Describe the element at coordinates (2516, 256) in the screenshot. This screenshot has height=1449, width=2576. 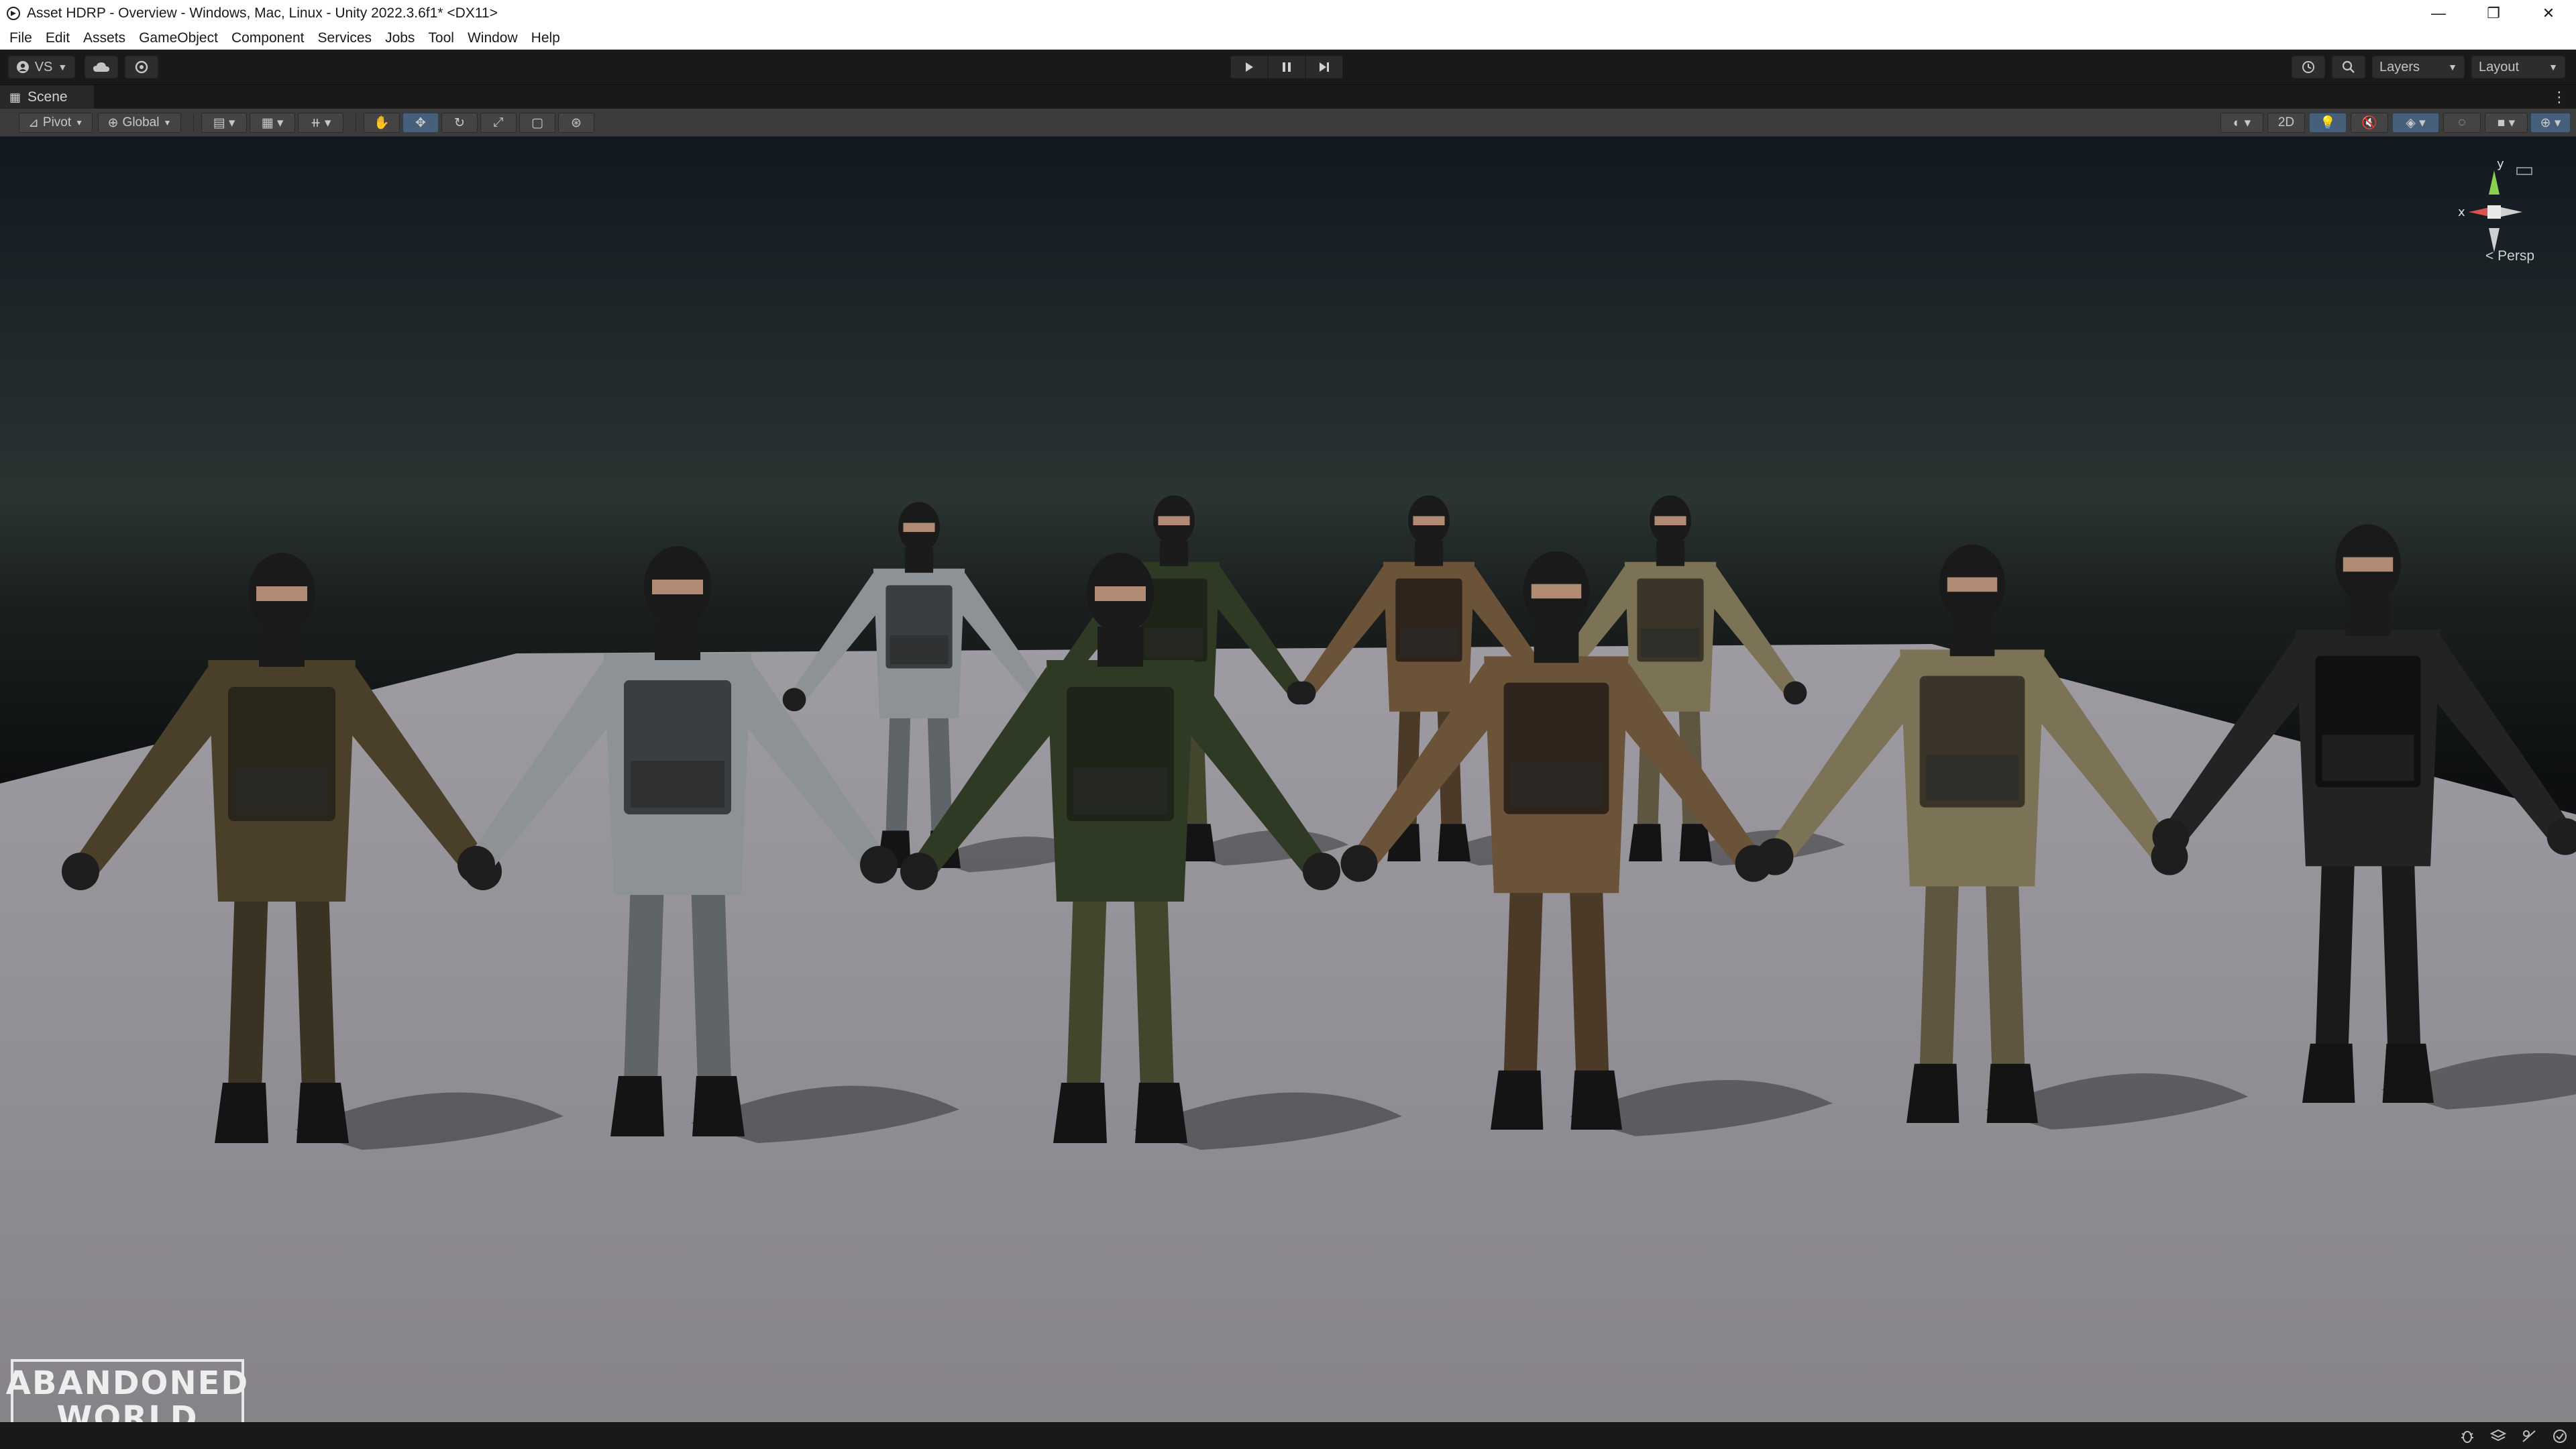
I see `projection-label: Persp` at that location.